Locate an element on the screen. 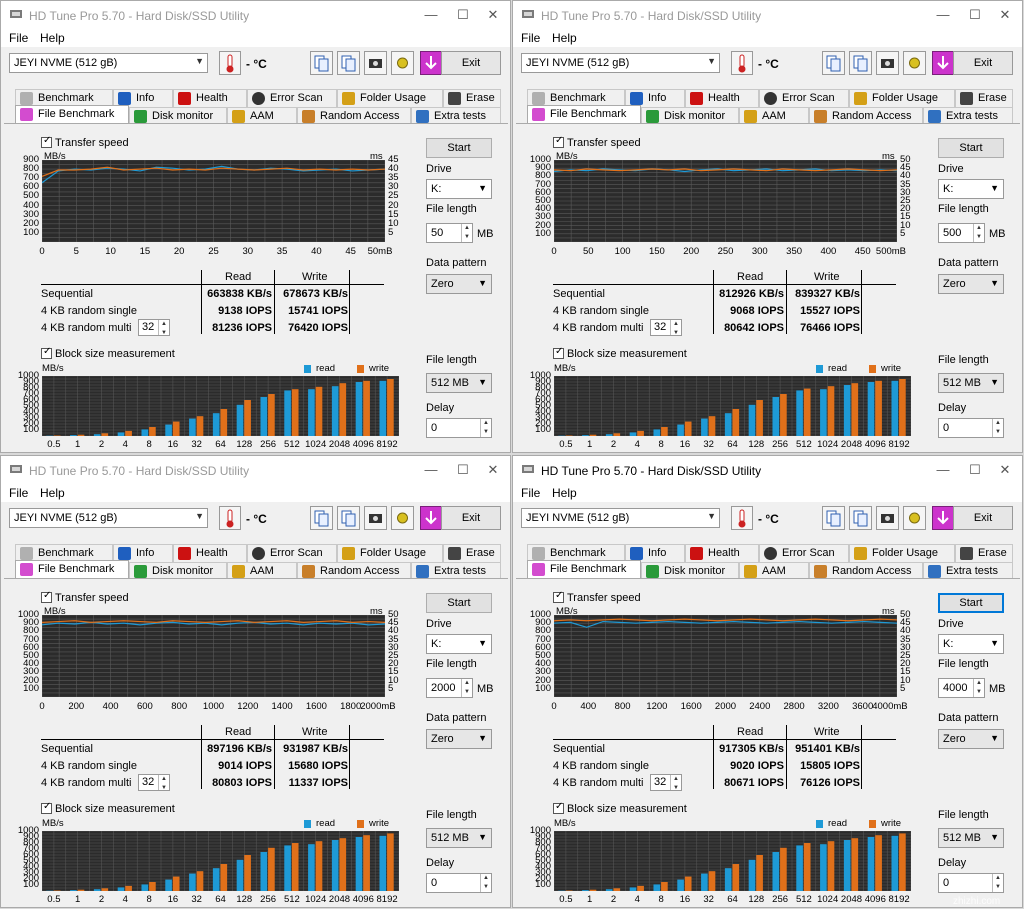 The height and width of the screenshot is (909, 1024). thermometer-icon is located at coordinates (230, 63).